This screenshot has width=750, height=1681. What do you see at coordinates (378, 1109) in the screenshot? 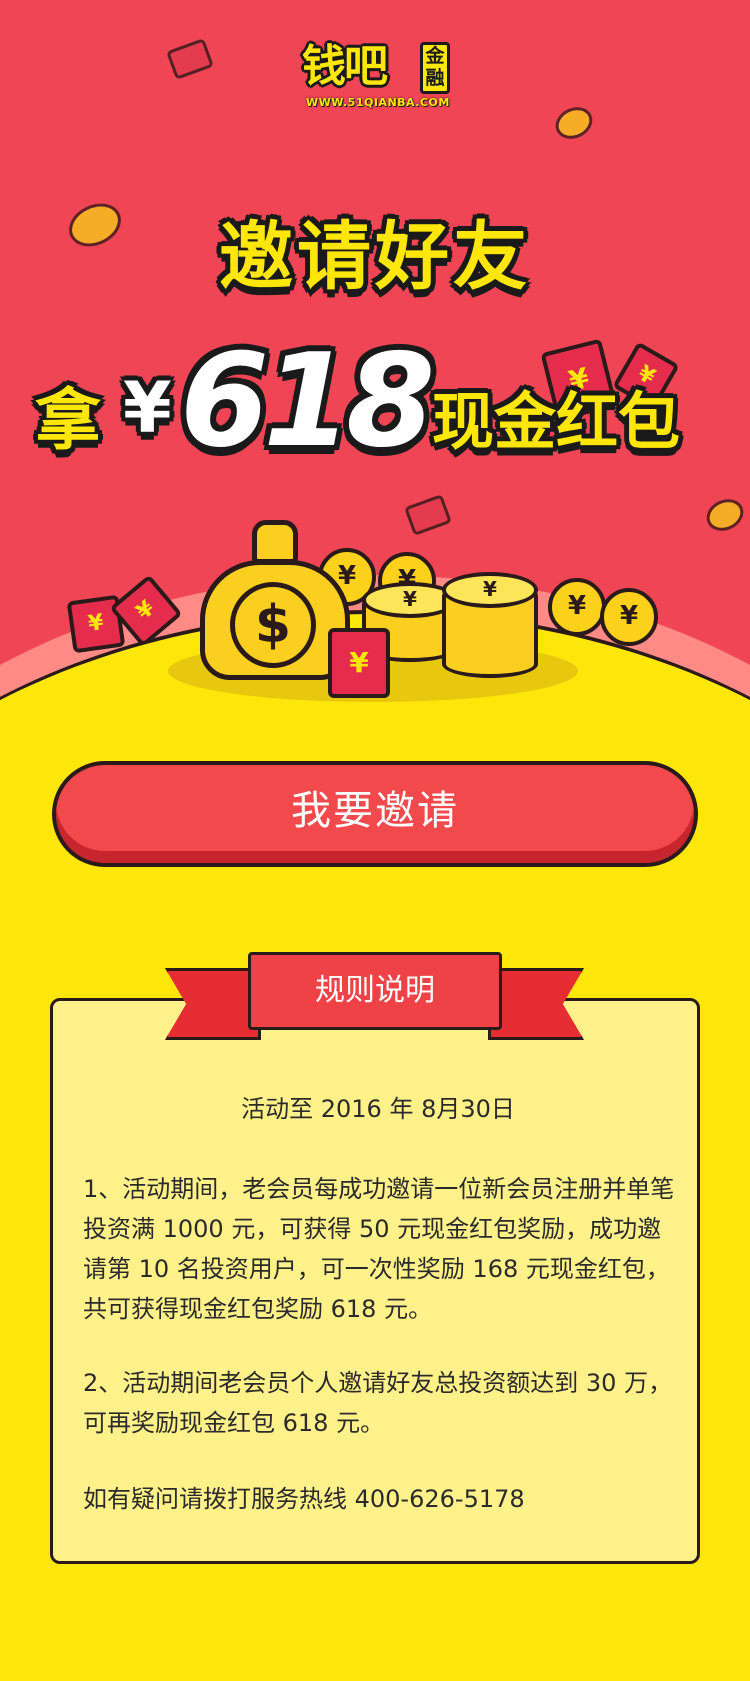
I see `activity-date: 活动至 2016 年 8月30日` at bounding box center [378, 1109].